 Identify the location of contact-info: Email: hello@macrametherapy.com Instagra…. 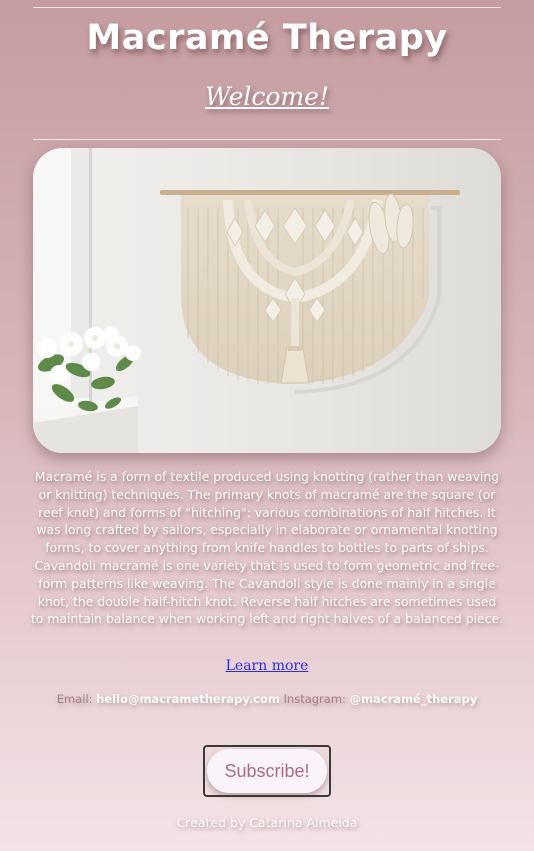
(267, 699).